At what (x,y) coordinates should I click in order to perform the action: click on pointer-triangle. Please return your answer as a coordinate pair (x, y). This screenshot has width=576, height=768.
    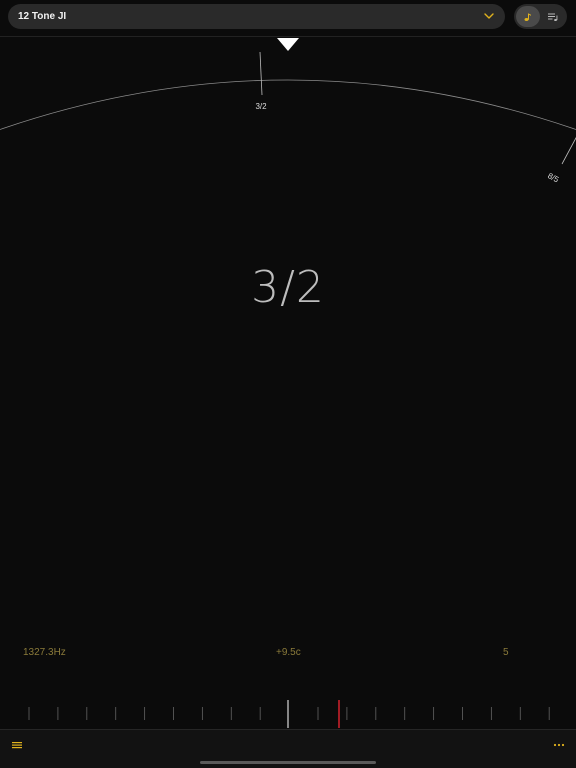
    Looking at the image, I should click on (288, 44).